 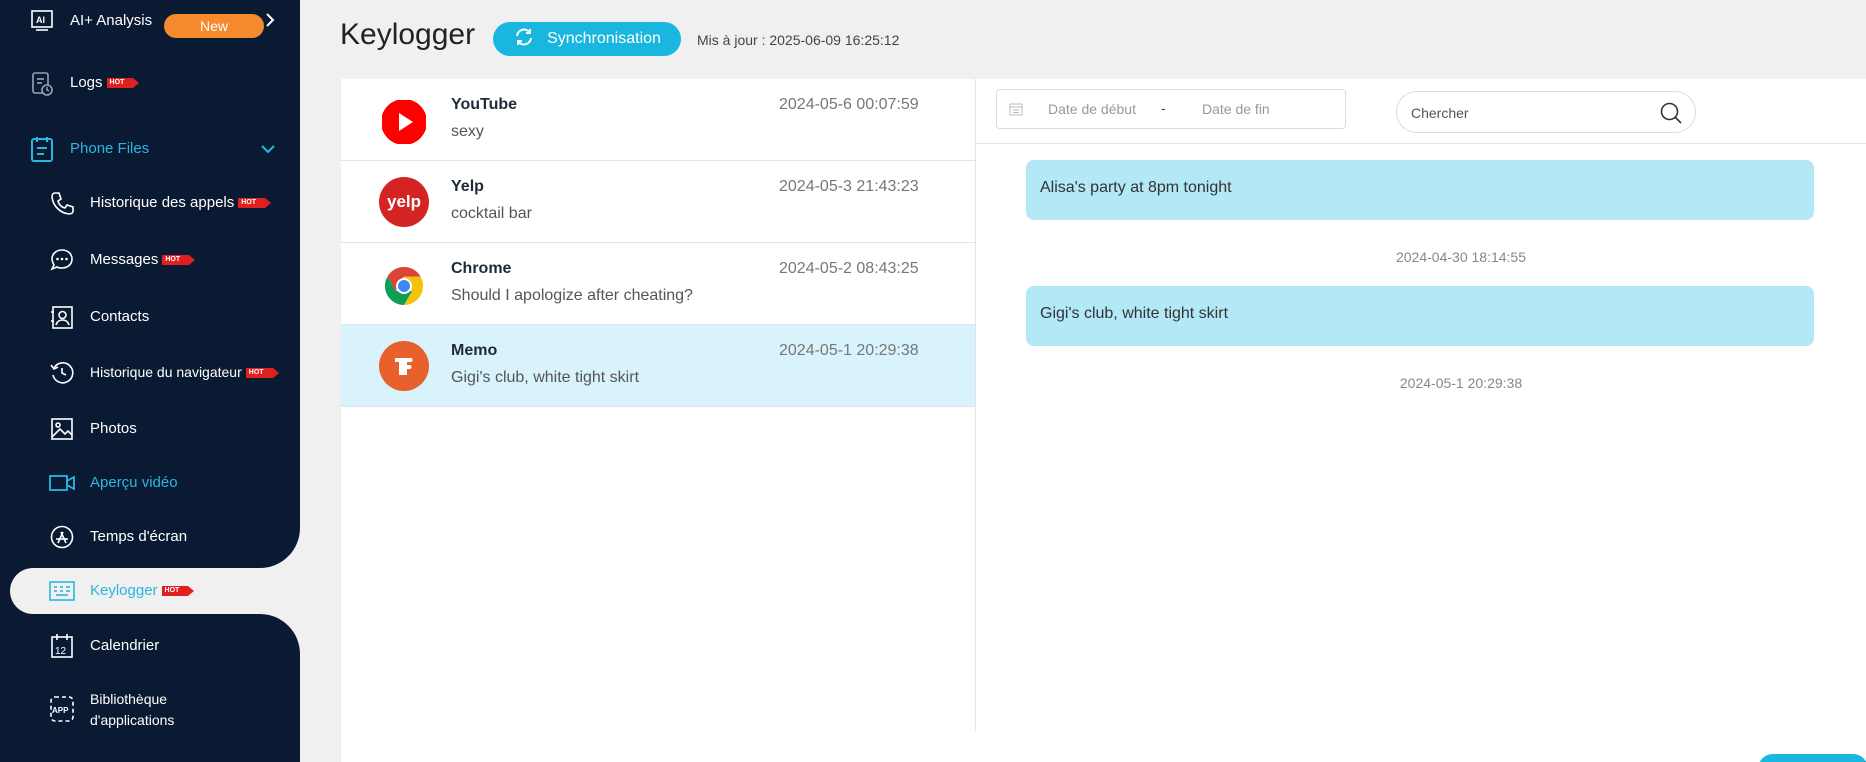 I want to click on date-start-input: Date de début, so click(x=1092, y=109).